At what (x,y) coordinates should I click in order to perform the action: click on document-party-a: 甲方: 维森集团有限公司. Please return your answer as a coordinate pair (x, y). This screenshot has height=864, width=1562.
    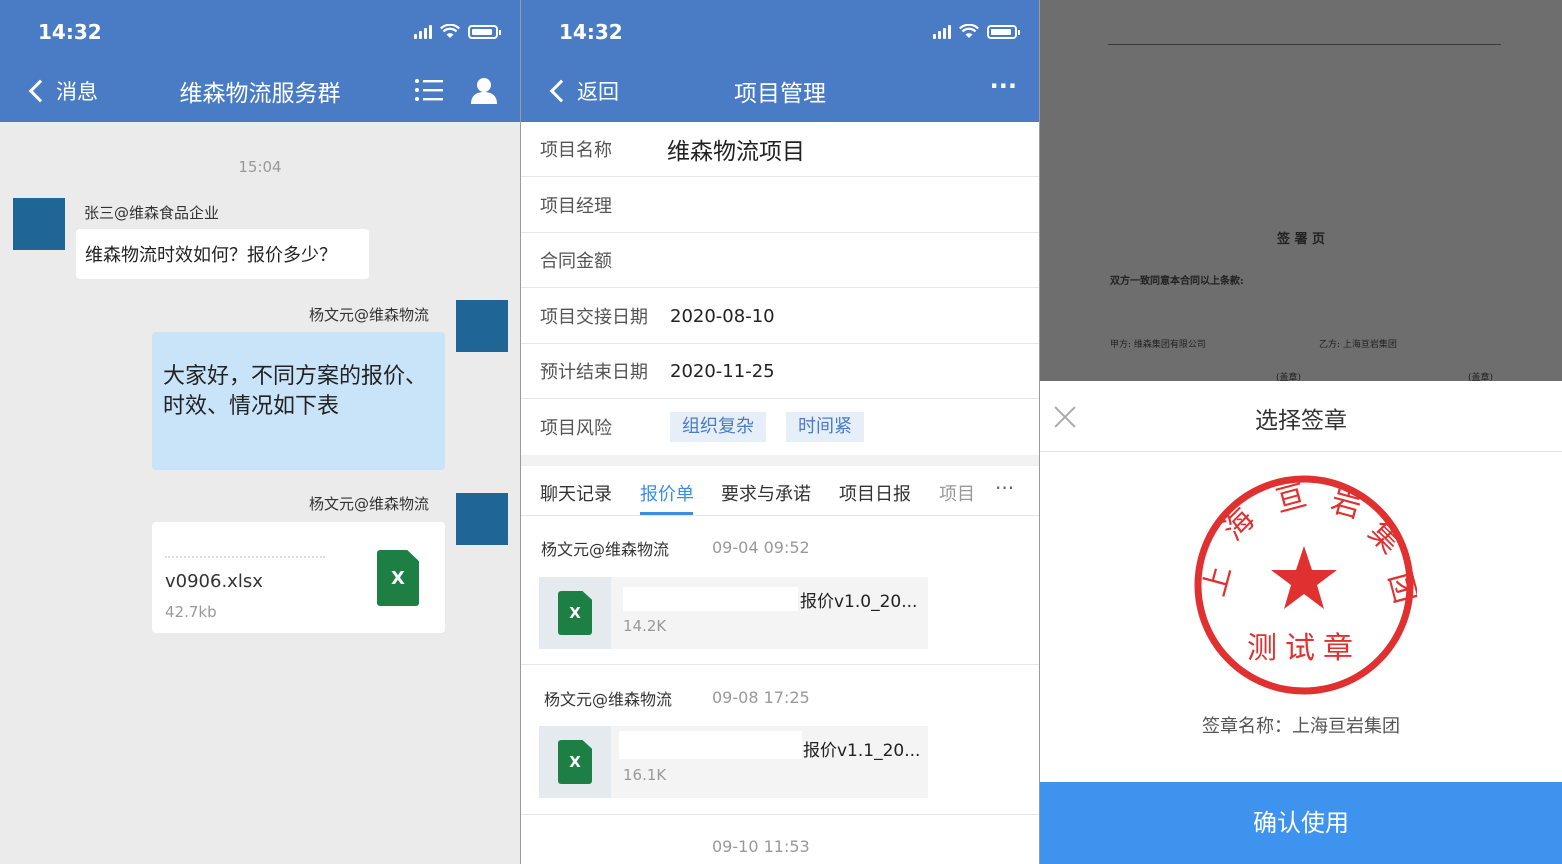
    Looking at the image, I should click on (1158, 345).